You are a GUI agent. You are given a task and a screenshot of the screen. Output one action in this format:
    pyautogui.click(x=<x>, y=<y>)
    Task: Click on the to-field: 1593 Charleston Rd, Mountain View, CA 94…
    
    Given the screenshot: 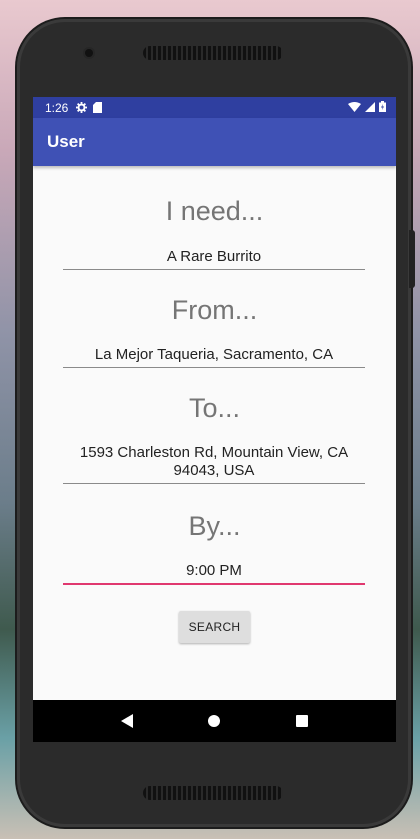 What is the action you would take?
    pyautogui.click(x=214, y=464)
    